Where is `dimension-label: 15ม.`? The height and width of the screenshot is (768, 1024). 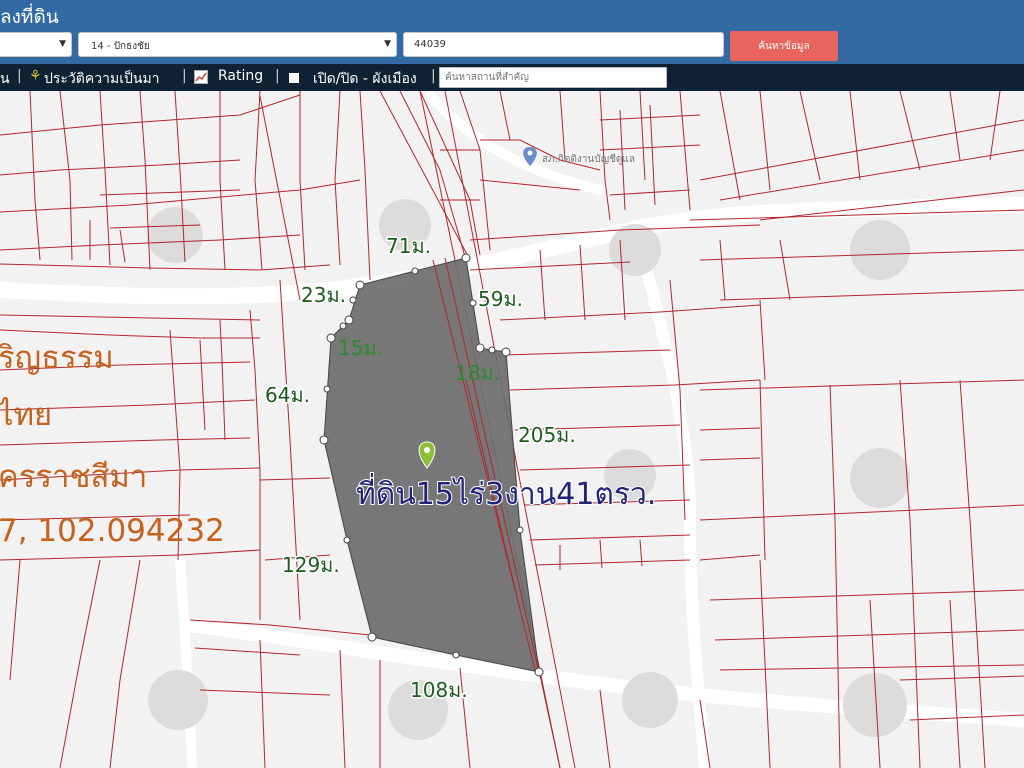
dimension-label: 15ม. is located at coordinates (360, 348).